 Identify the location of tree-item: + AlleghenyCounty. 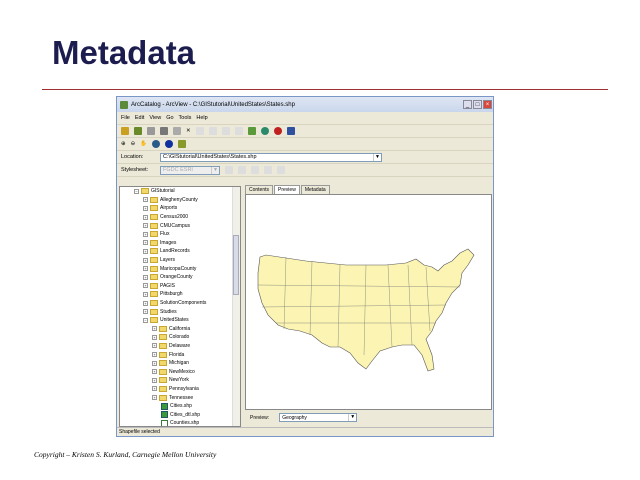
(180, 200).